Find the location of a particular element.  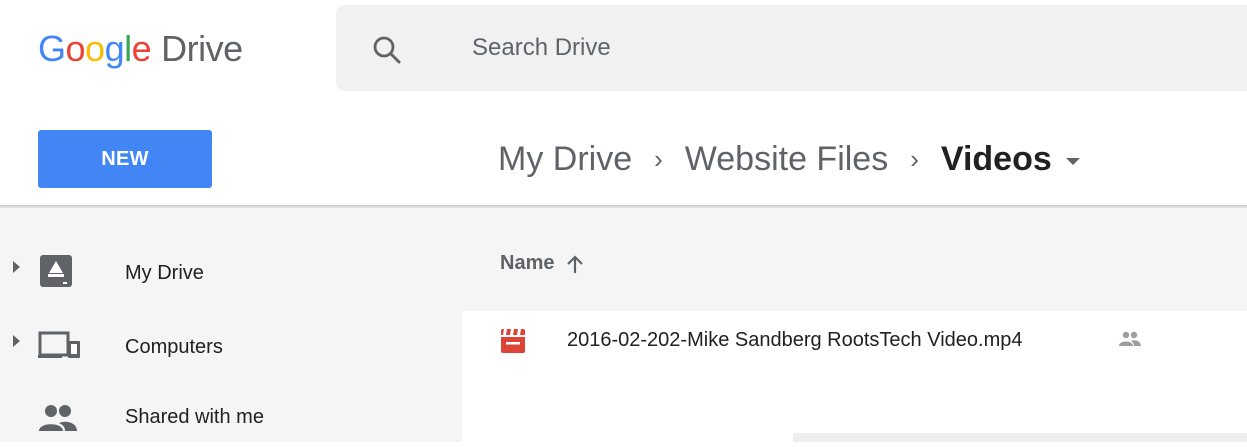

column-header-label: Name is located at coordinates (527, 263).